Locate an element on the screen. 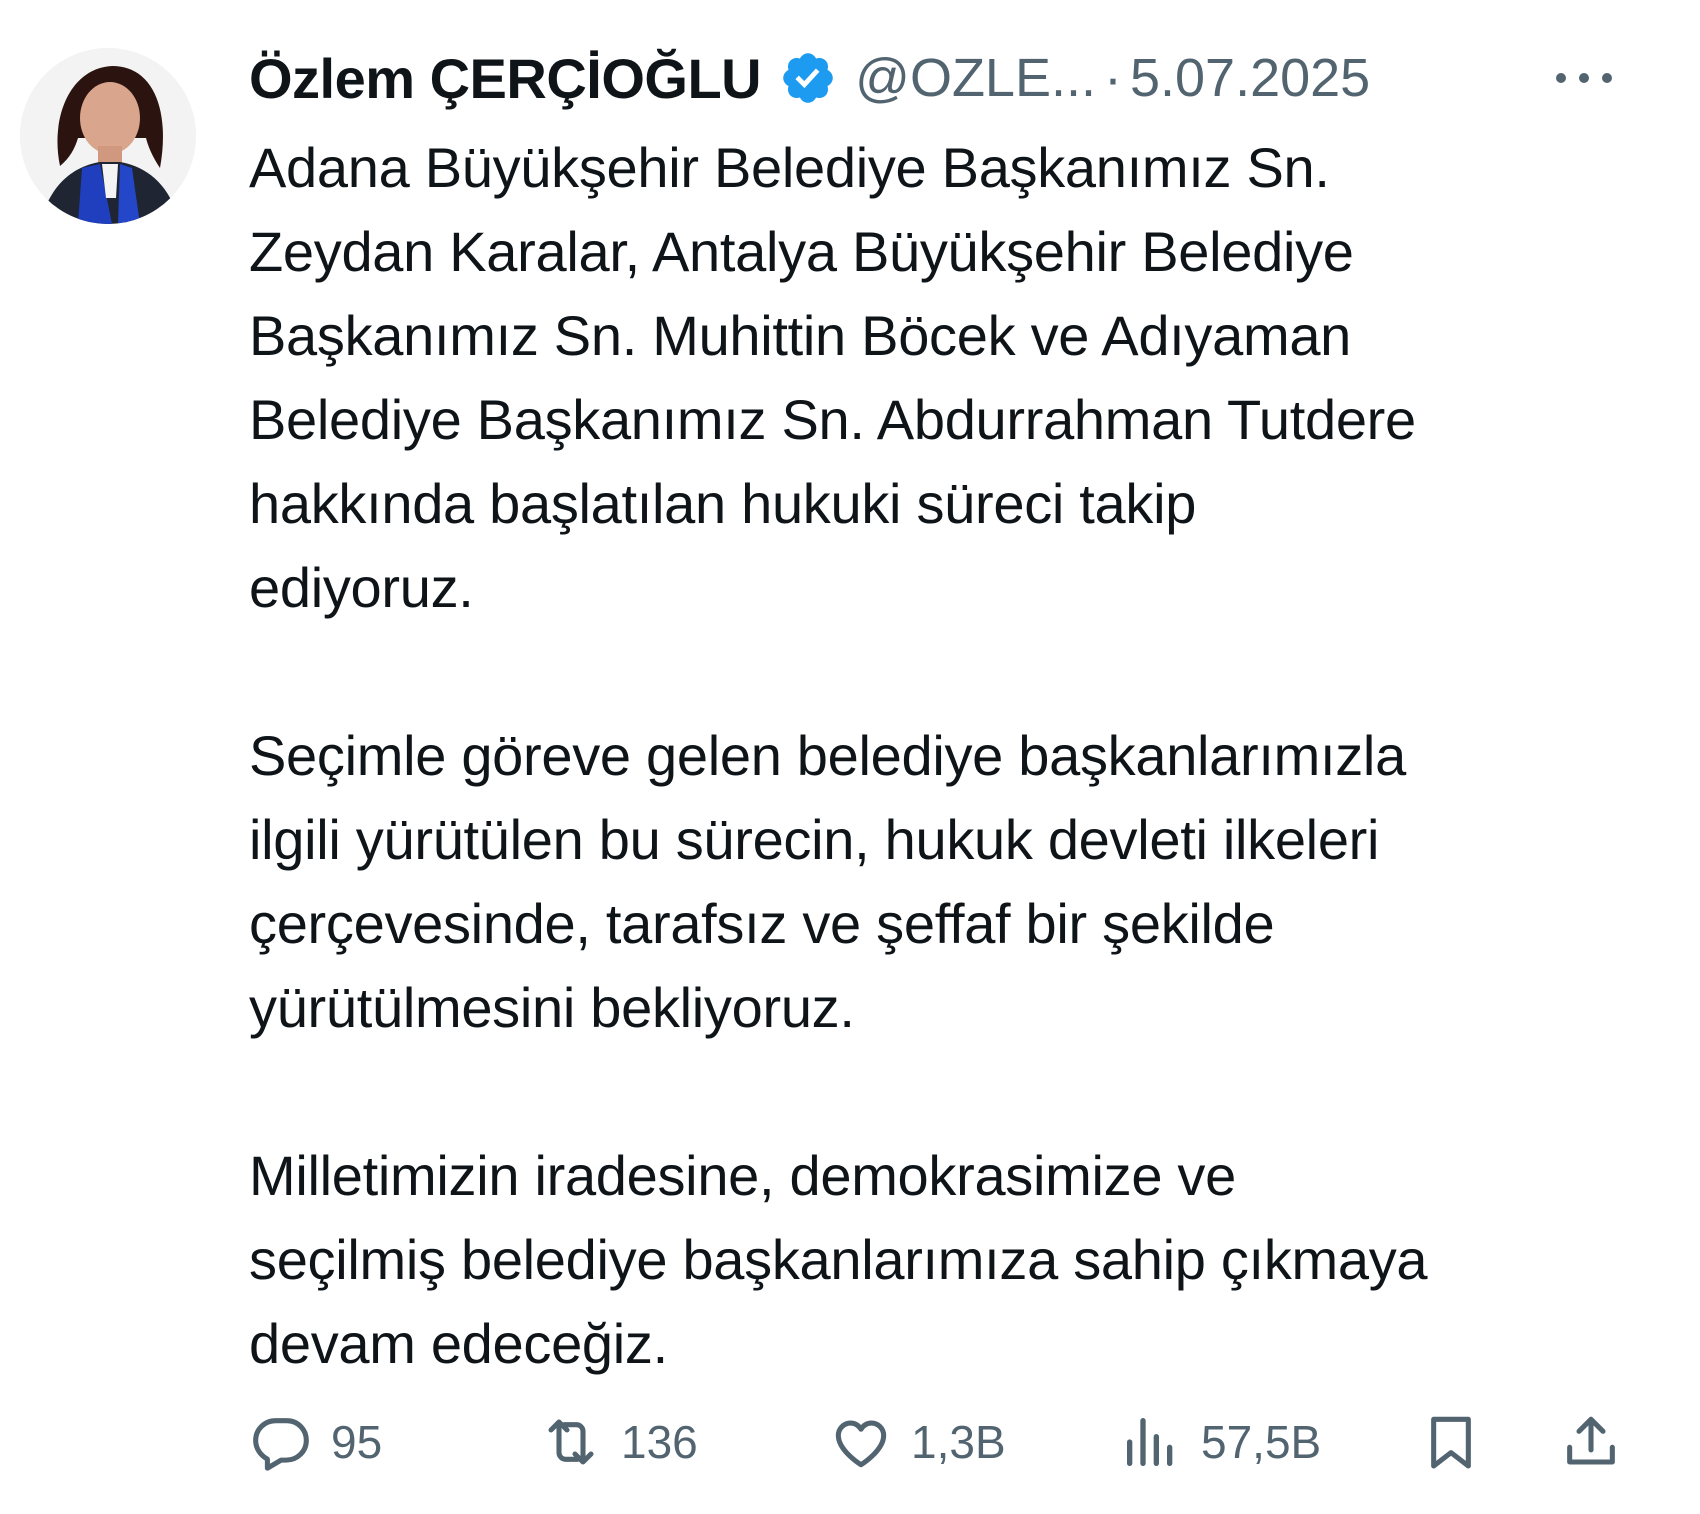 Image resolution: width=1700 pixels, height=1514 pixels. like-button: 1,3B is located at coordinates (917, 1442).